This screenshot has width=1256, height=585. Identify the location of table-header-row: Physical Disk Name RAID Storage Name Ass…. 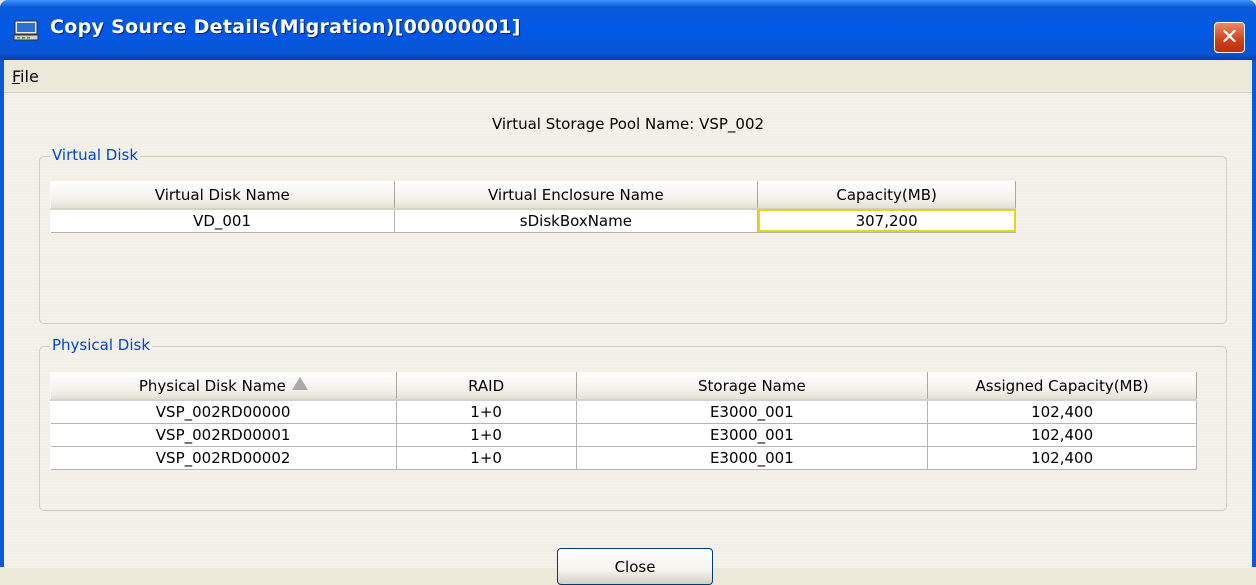
(623, 386).